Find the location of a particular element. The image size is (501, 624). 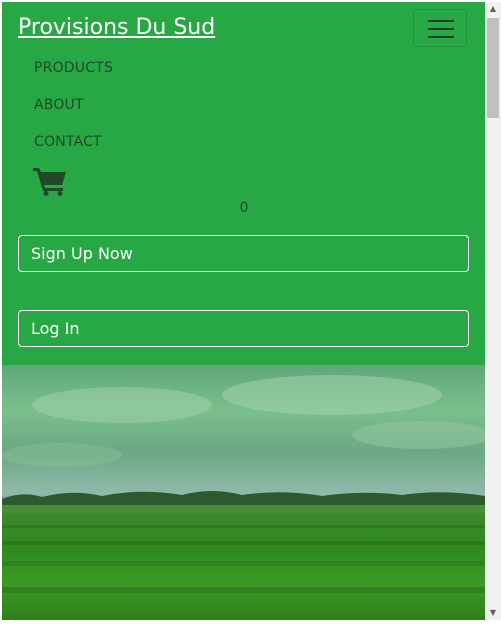

signup-button: Sign Up Now is located at coordinates (243, 253).